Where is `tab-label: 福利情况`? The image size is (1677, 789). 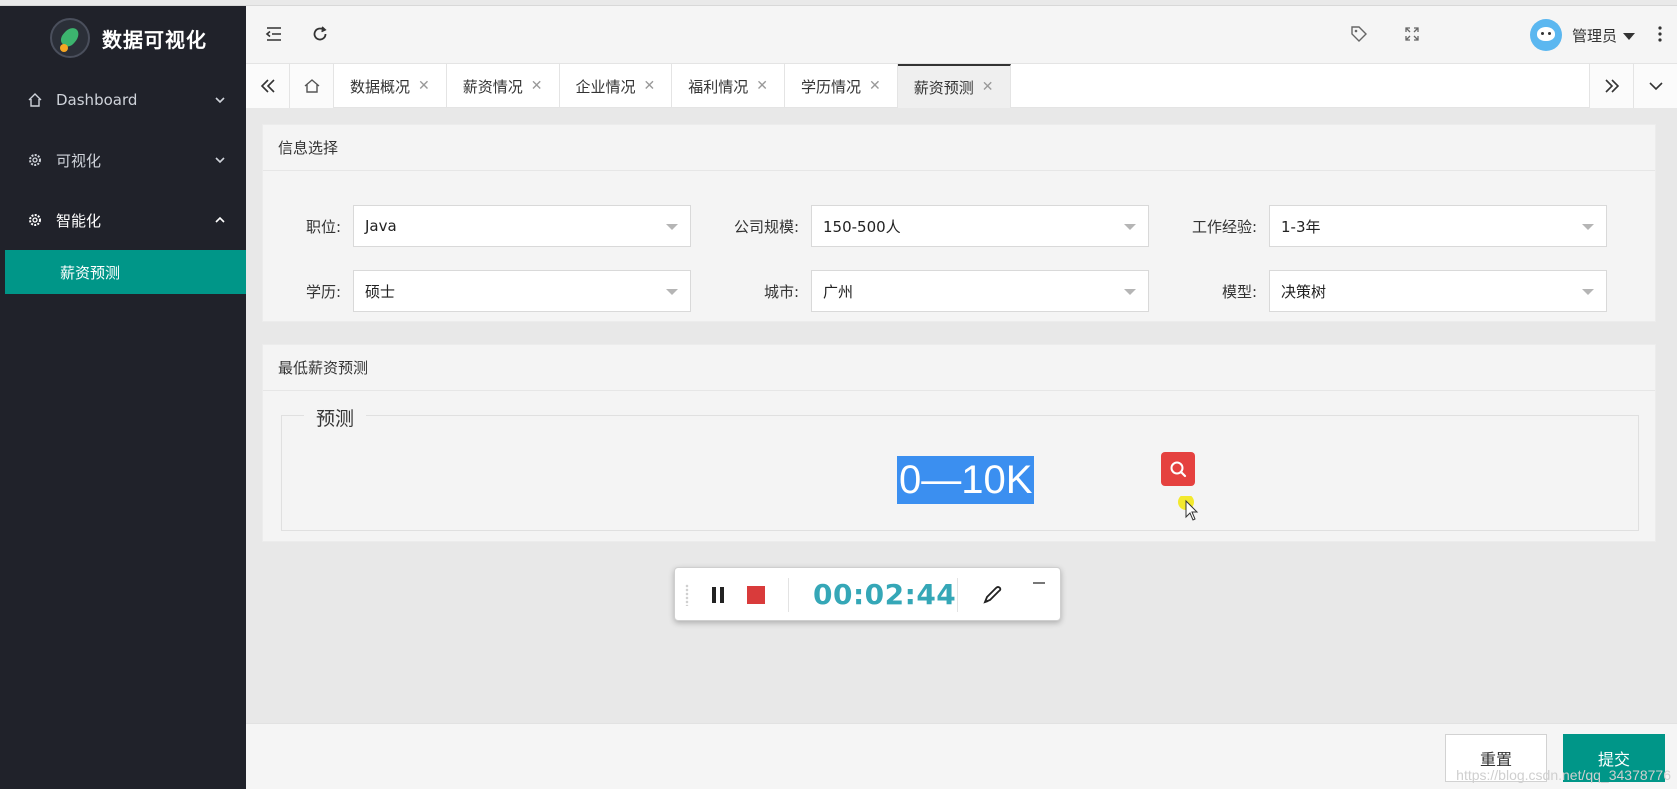
tab-label: 福利情况 is located at coordinates (718, 86).